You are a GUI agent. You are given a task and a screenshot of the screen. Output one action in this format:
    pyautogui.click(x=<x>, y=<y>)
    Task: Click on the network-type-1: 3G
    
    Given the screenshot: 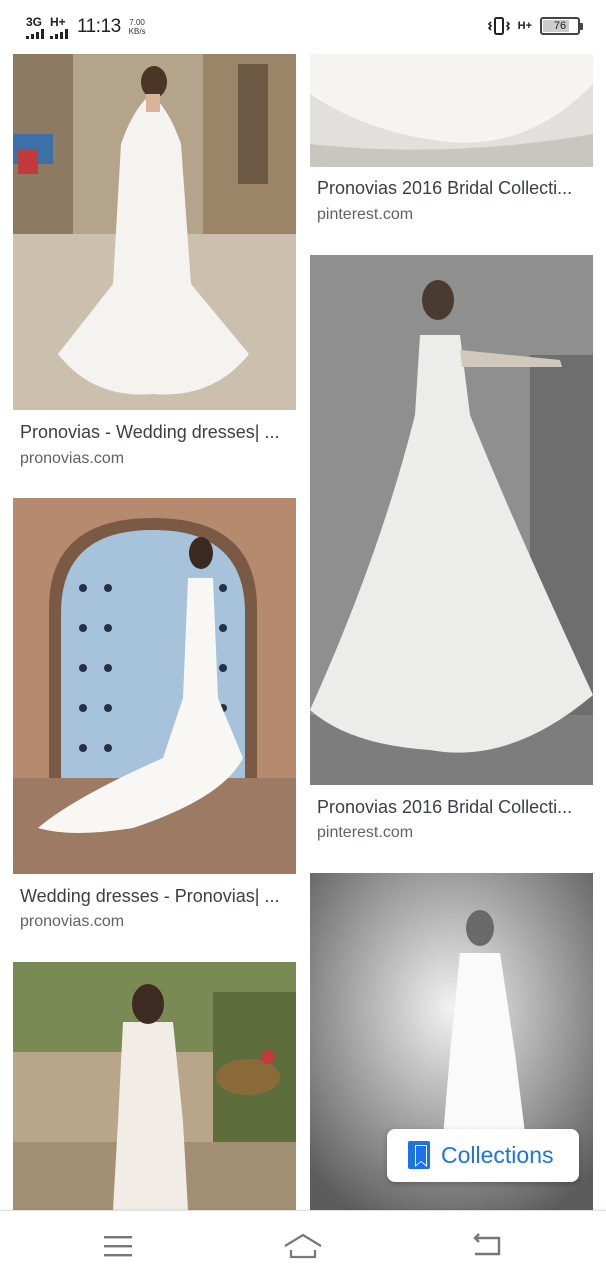 What is the action you would take?
    pyautogui.click(x=34, y=21)
    